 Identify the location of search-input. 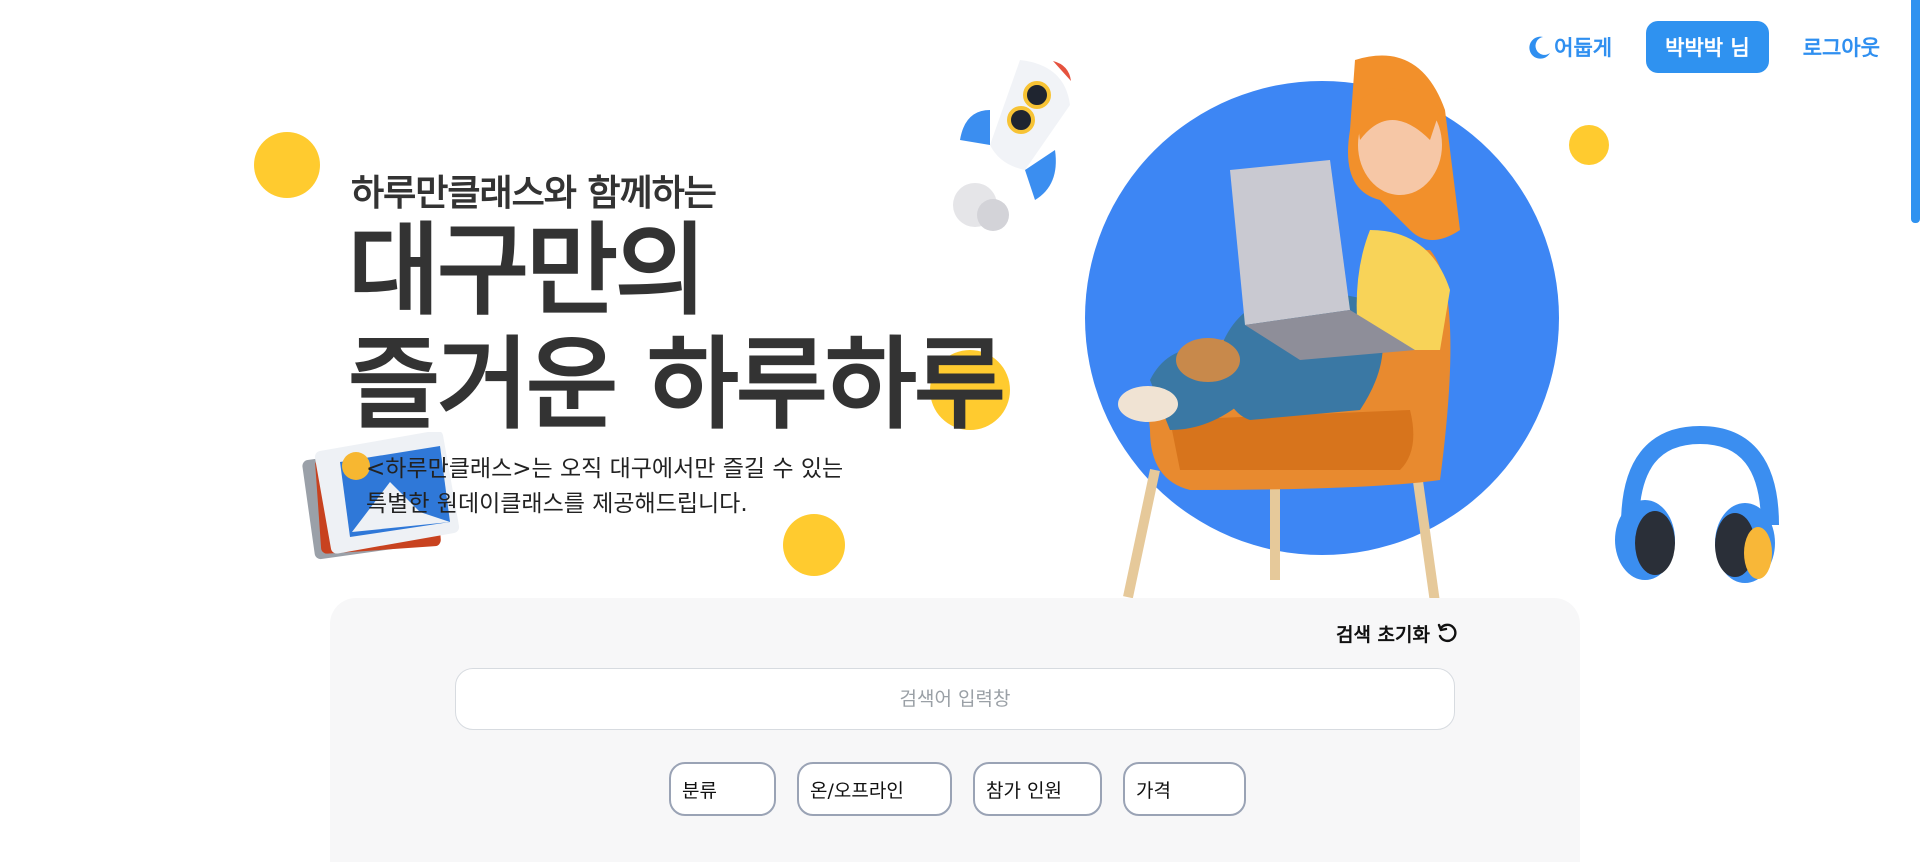
(955, 699).